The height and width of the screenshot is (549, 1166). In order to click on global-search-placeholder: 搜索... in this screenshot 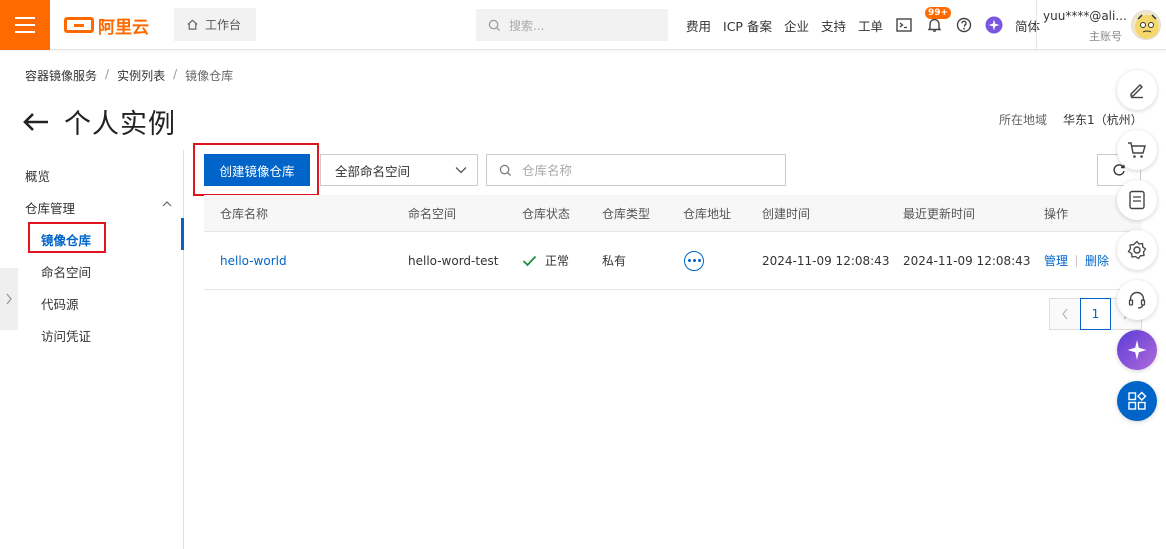, I will do `click(527, 25)`.